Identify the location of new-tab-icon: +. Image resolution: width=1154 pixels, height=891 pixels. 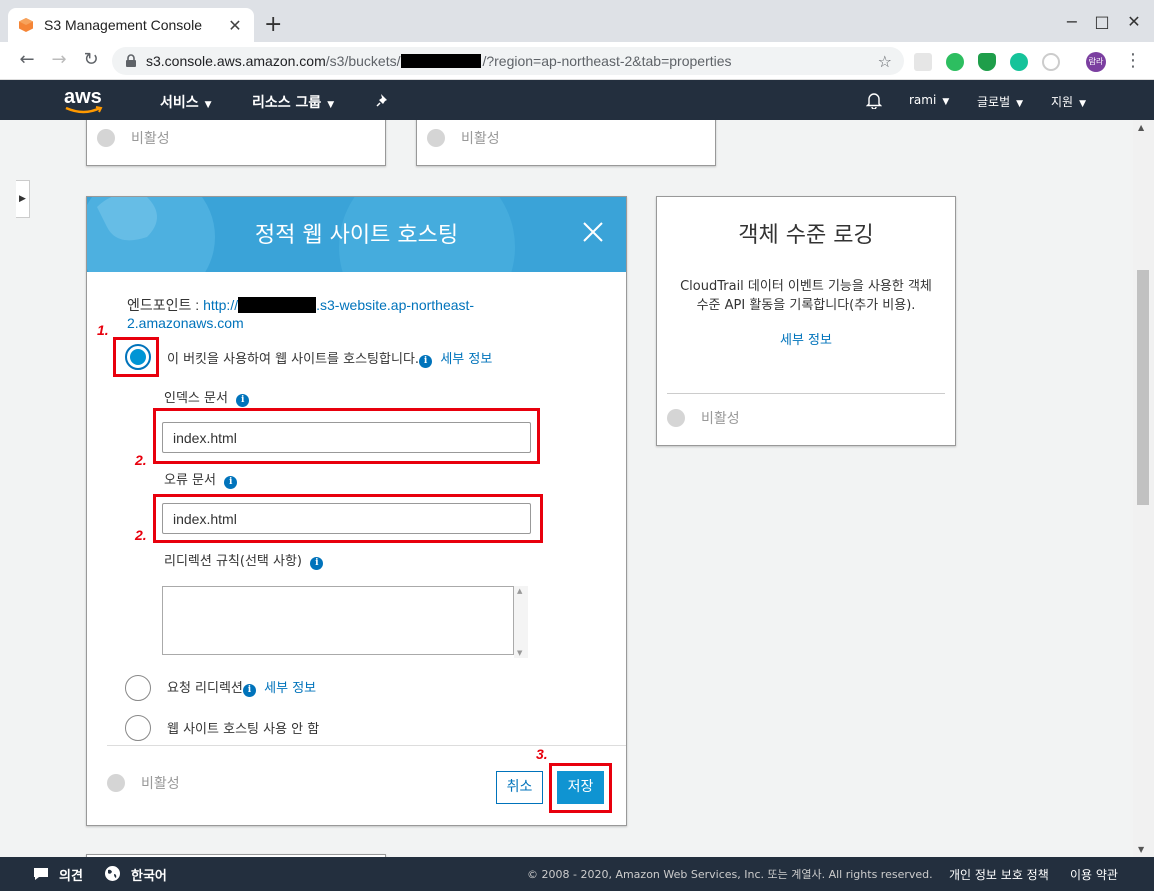
(273, 25).